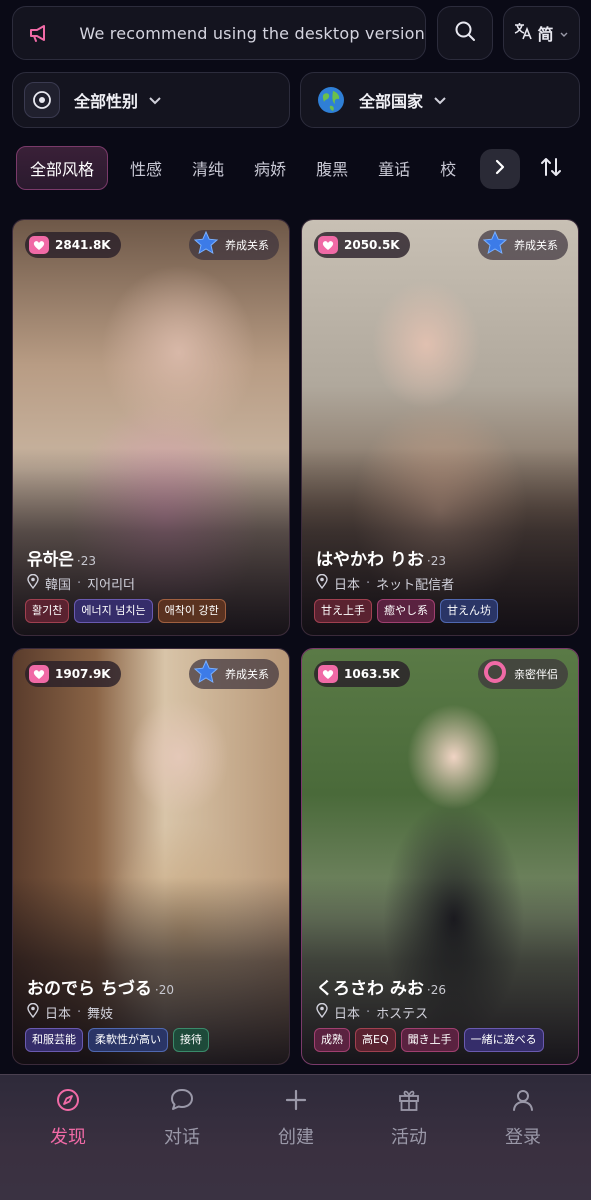 This screenshot has width=591, height=1200. What do you see at coordinates (128, 1040) in the screenshot?
I see `tag: 柔軟性が高い` at bounding box center [128, 1040].